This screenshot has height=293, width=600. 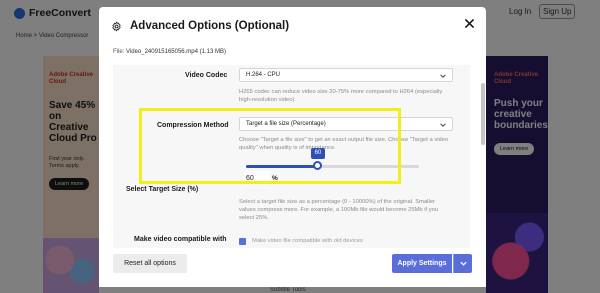 I want to click on apply-settings-dropdown, so click(x=462, y=263).